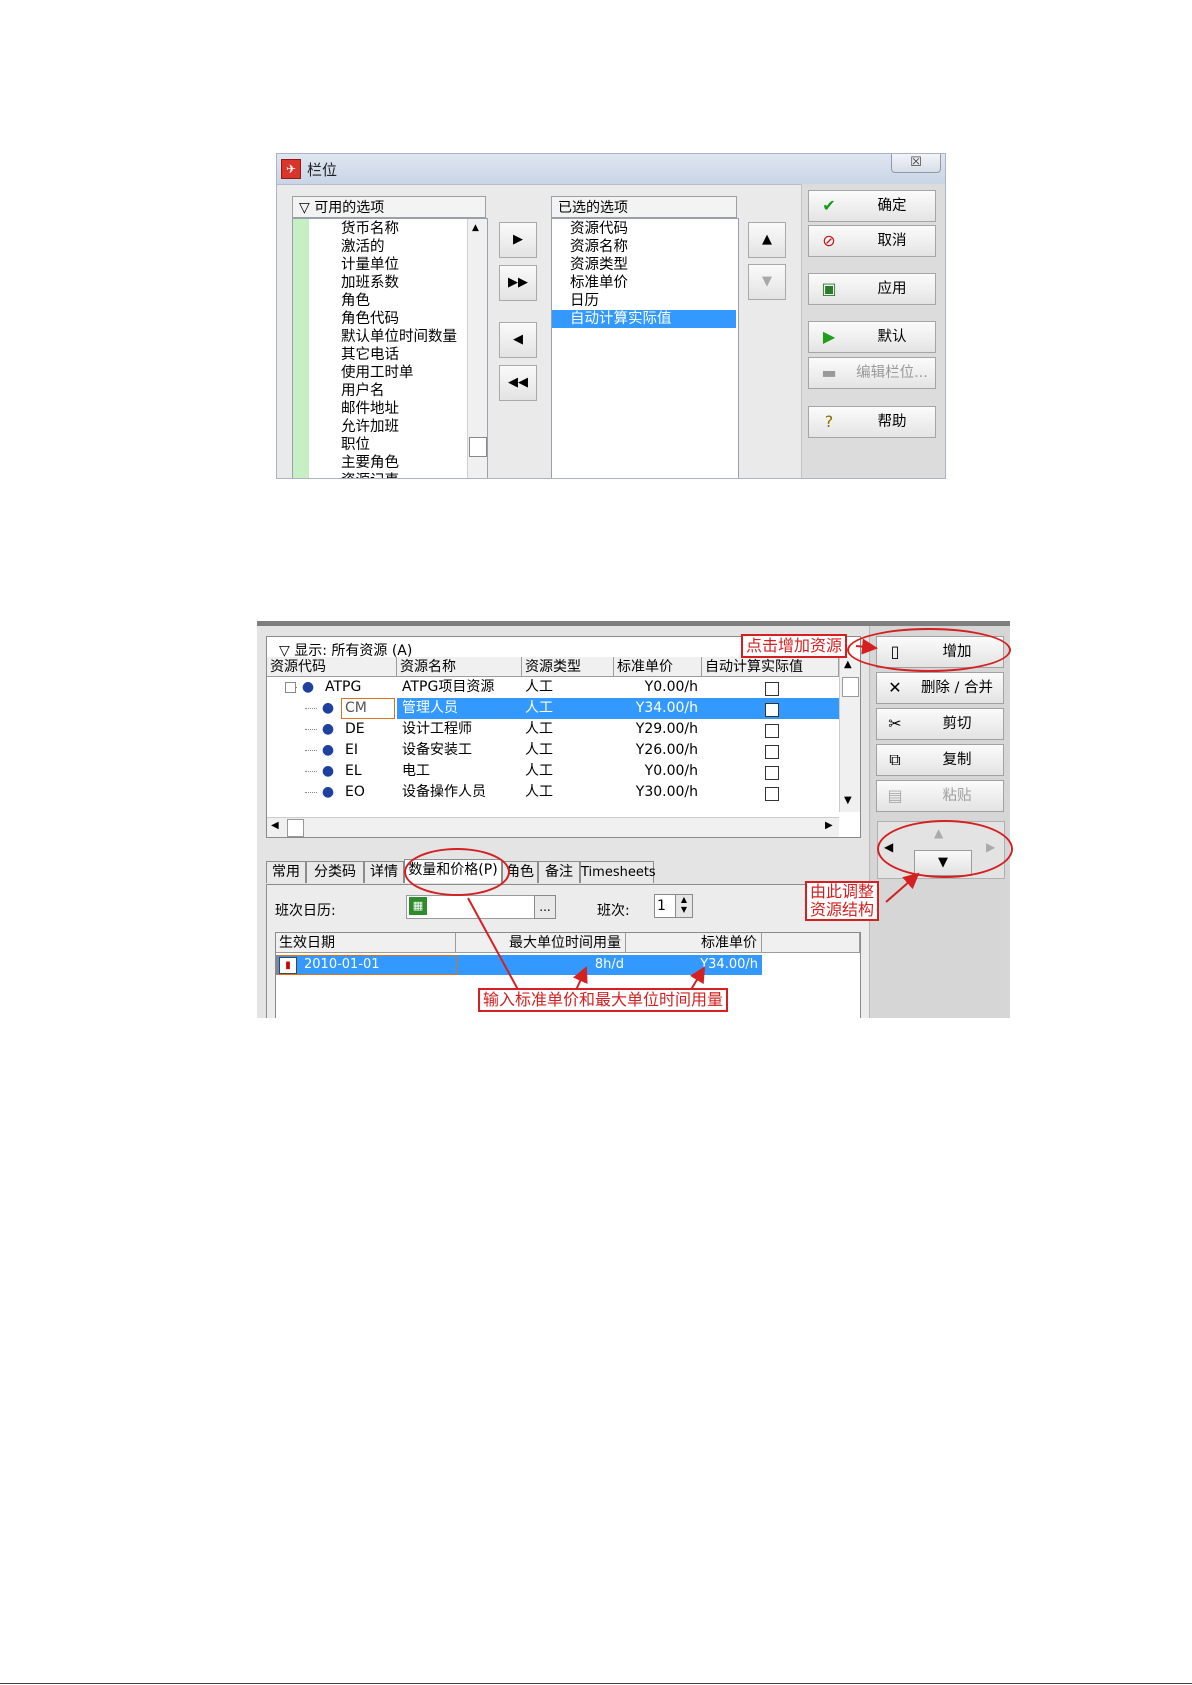 The height and width of the screenshot is (1685, 1192). What do you see at coordinates (902, 887) in the screenshot?
I see `arrow-to-nav` at bounding box center [902, 887].